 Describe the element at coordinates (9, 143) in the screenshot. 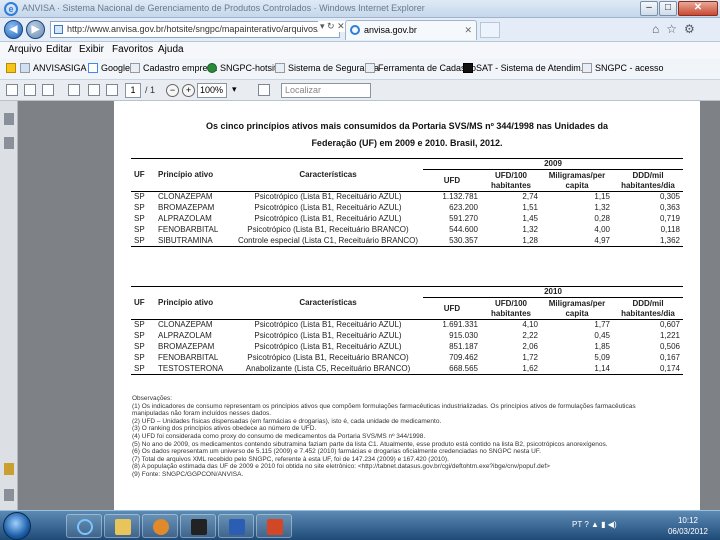

I see `attachments-panel-icon` at that location.